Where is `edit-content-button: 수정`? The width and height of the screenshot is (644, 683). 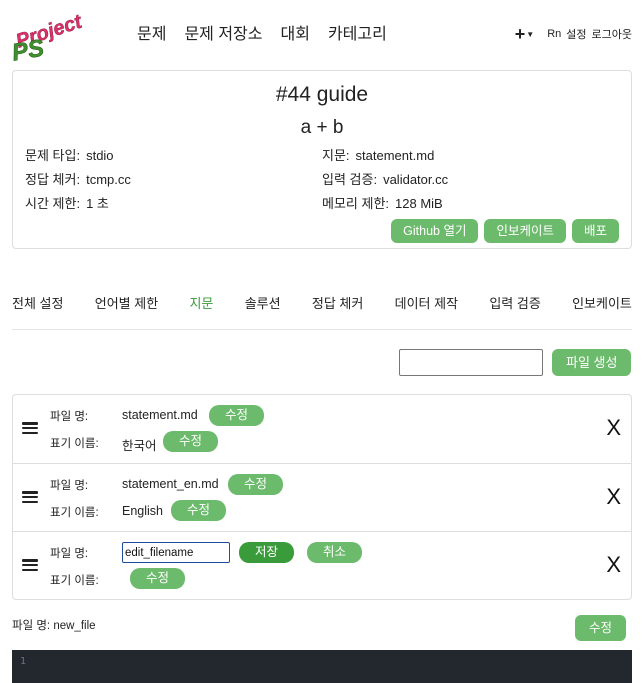
edit-content-button: 수정 is located at coordinates (601, 628).